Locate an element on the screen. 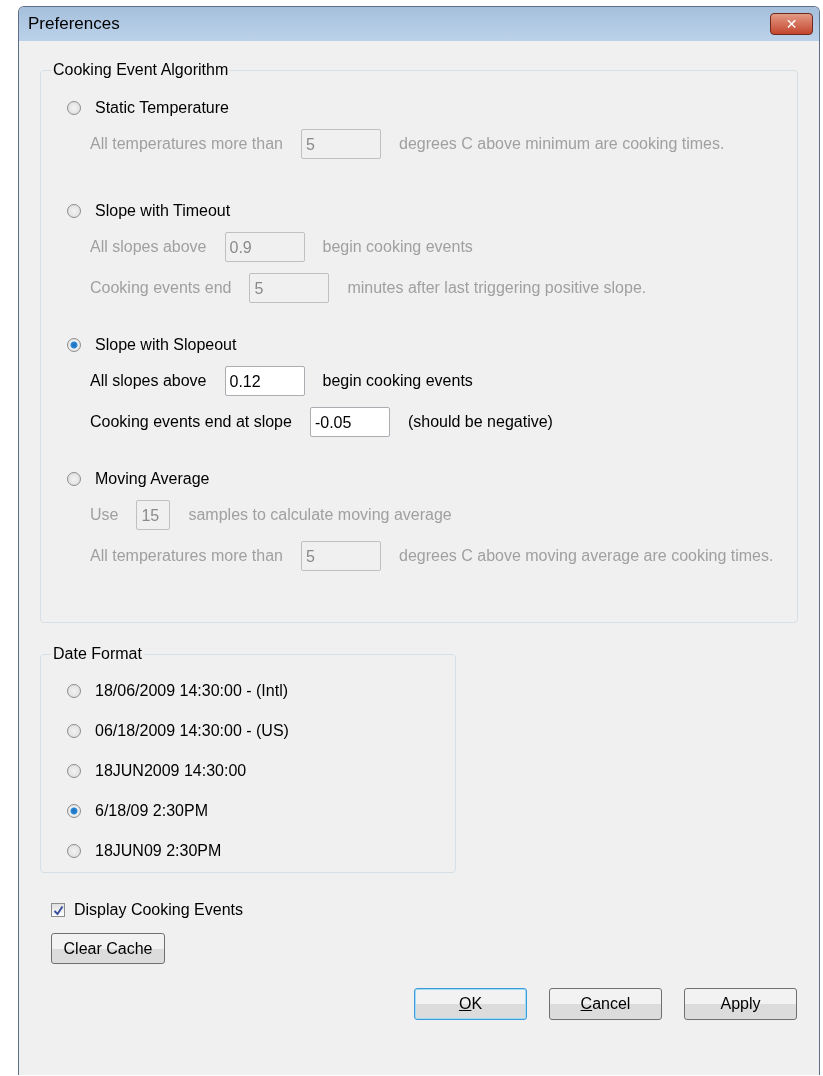  radio-label: Moving Average is located at coordinates (152, 479).